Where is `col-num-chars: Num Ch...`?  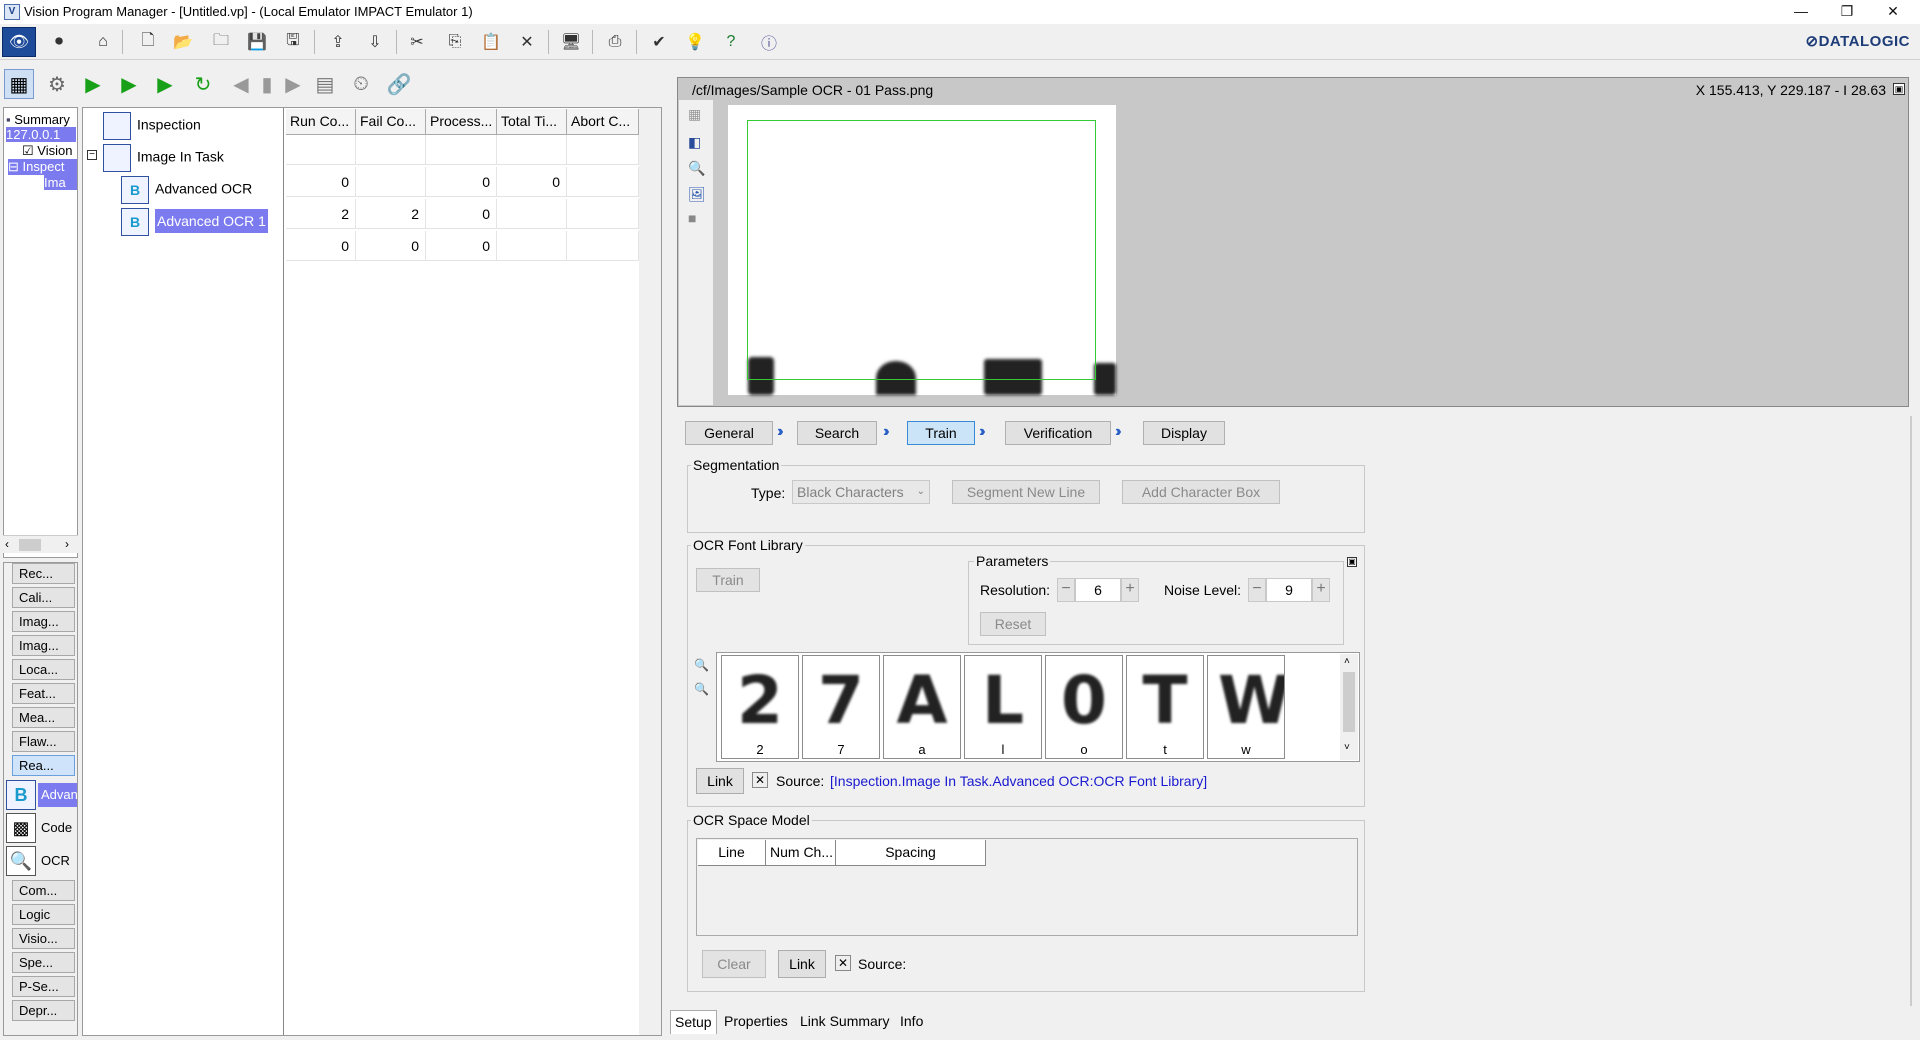 col-num-chars: Num Ch... is located at coordinates (801, 853).